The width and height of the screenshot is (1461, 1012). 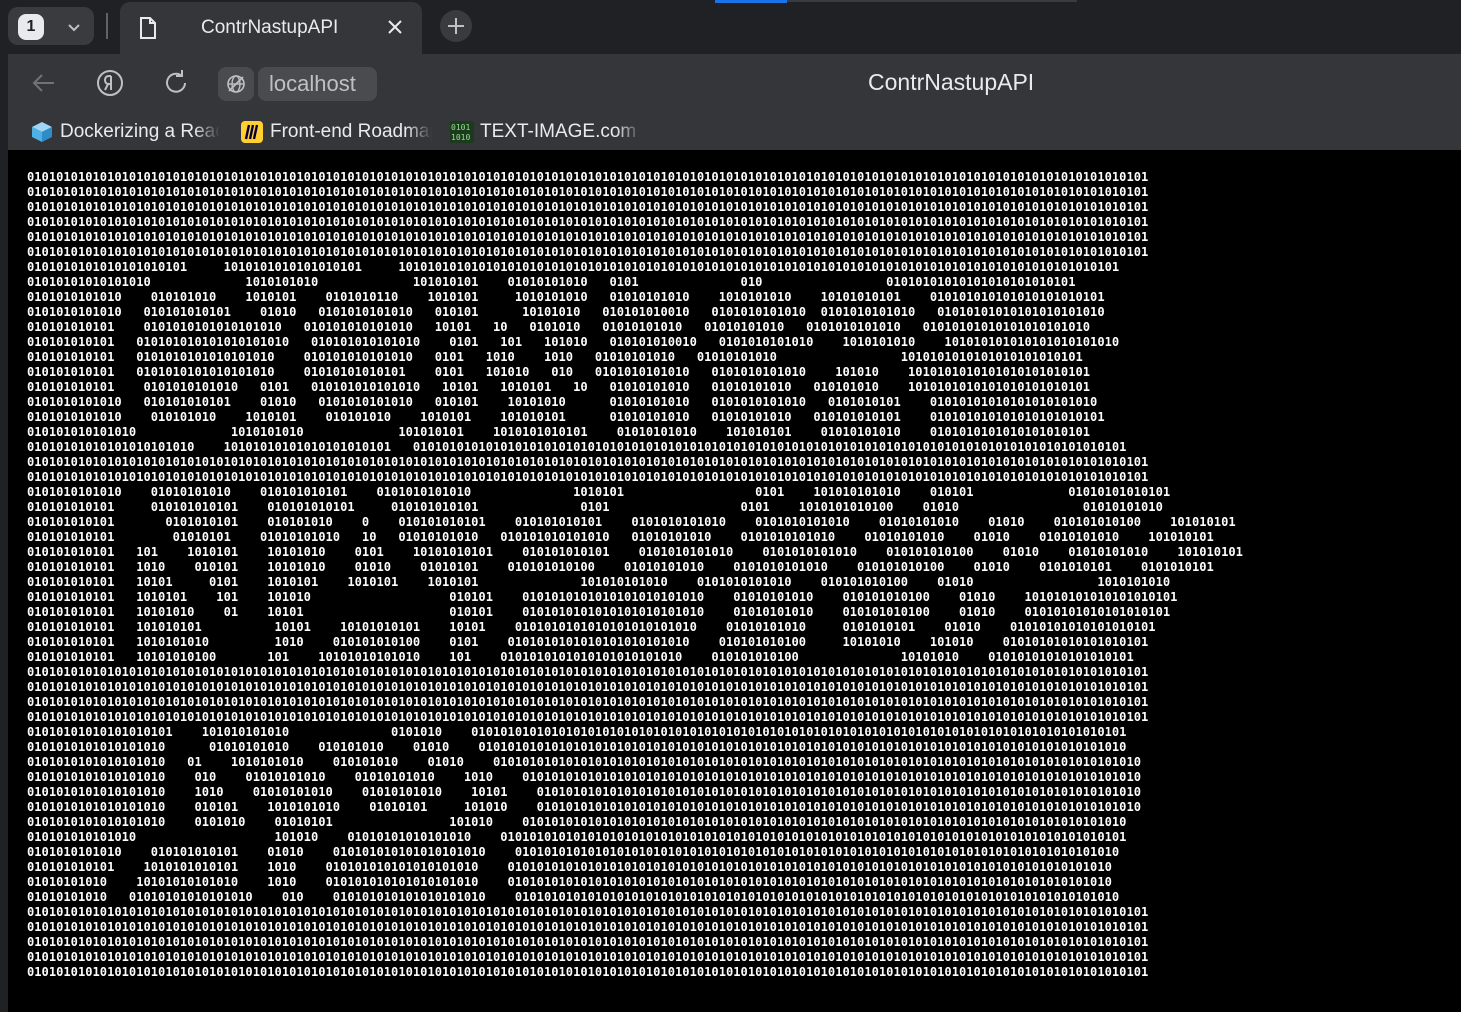 I want to click on tab-title: ContrNastupAPI, so click(x=270, y=27).